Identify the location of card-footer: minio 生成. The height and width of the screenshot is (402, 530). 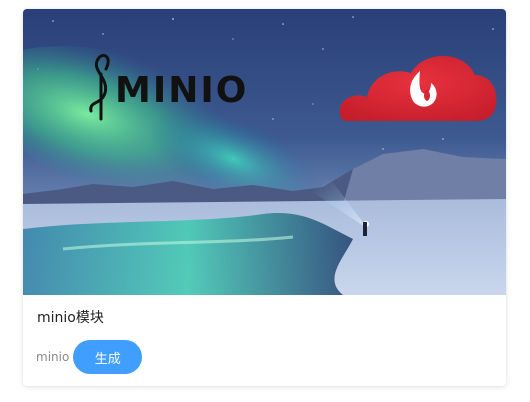
(89, 357).